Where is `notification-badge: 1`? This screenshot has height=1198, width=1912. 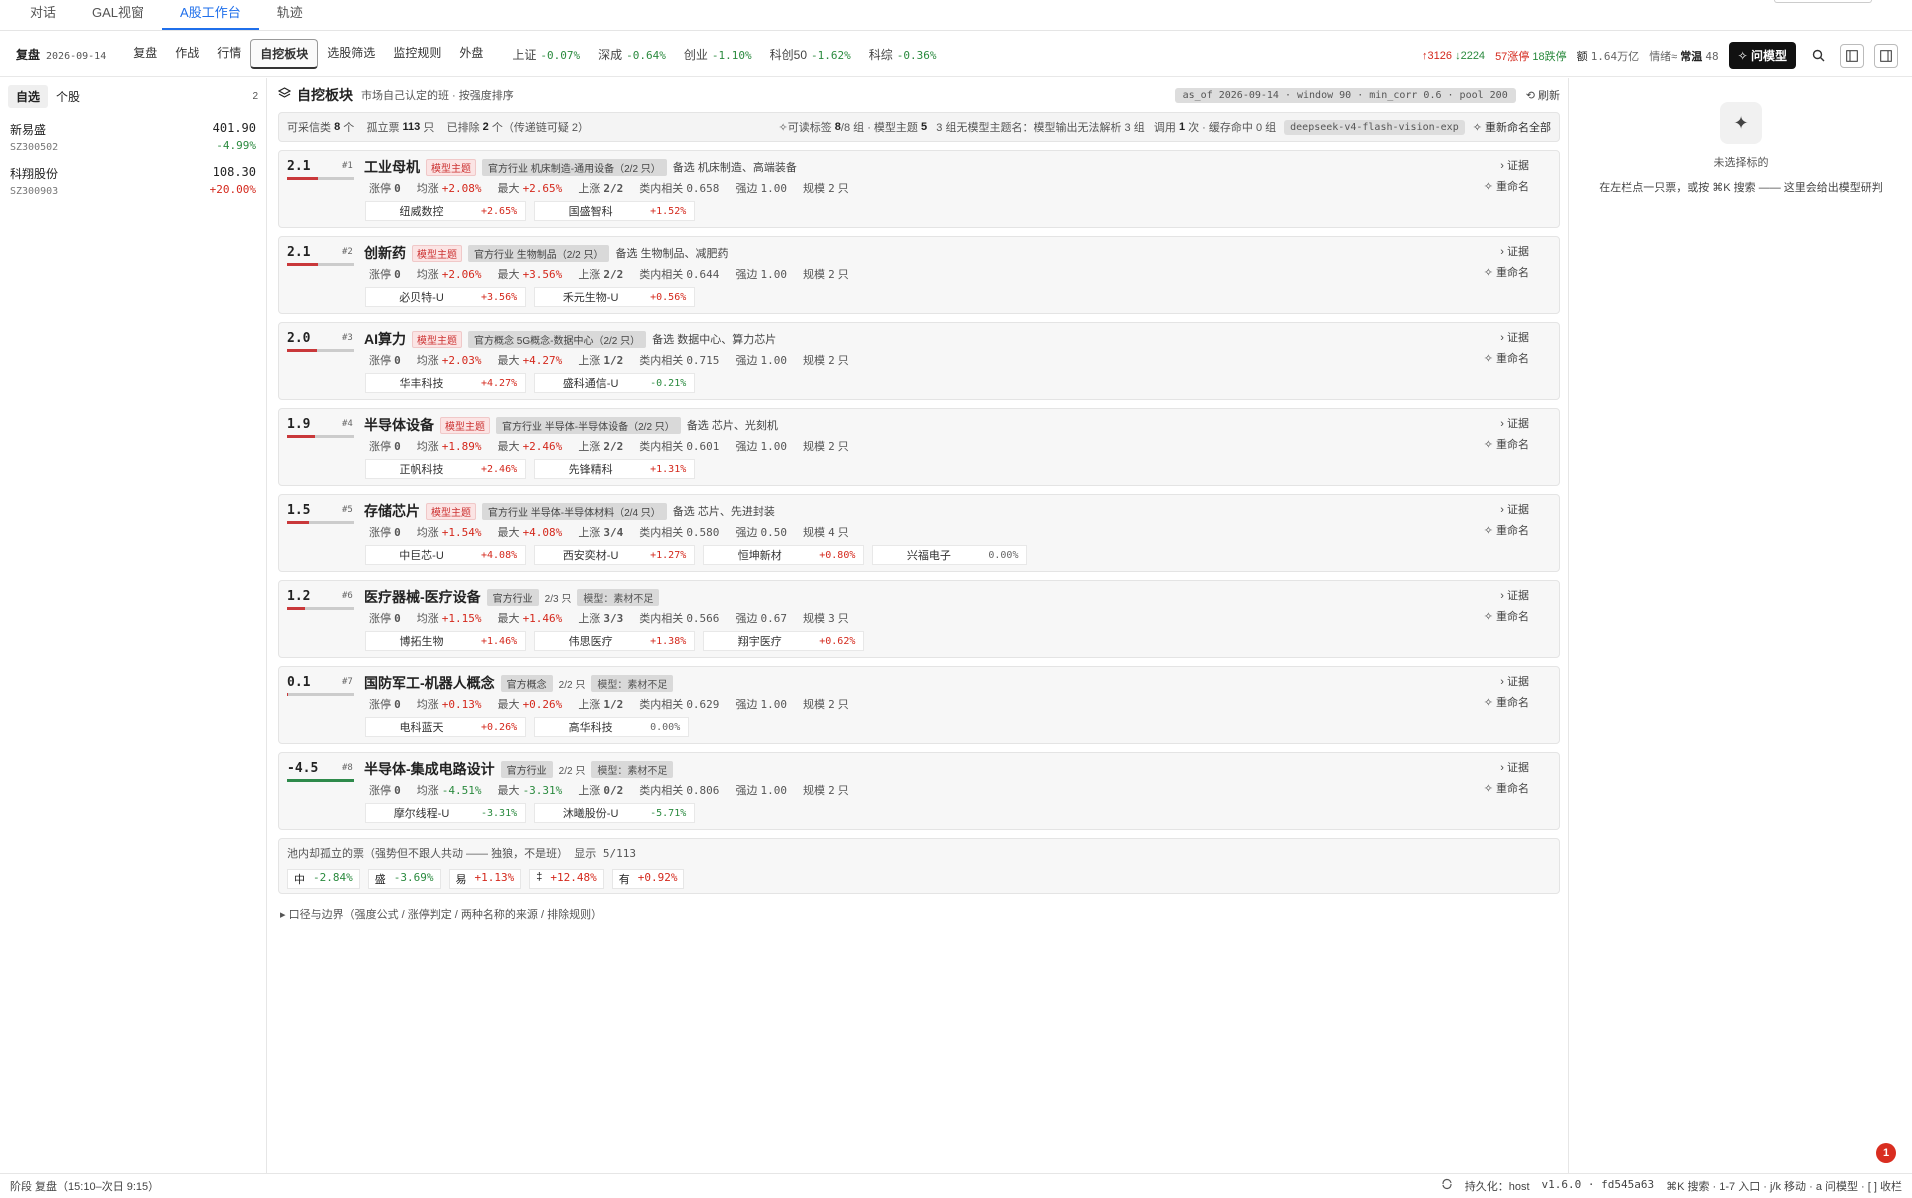
notification-badge: 1 is located at coordinates (1886, 1153).